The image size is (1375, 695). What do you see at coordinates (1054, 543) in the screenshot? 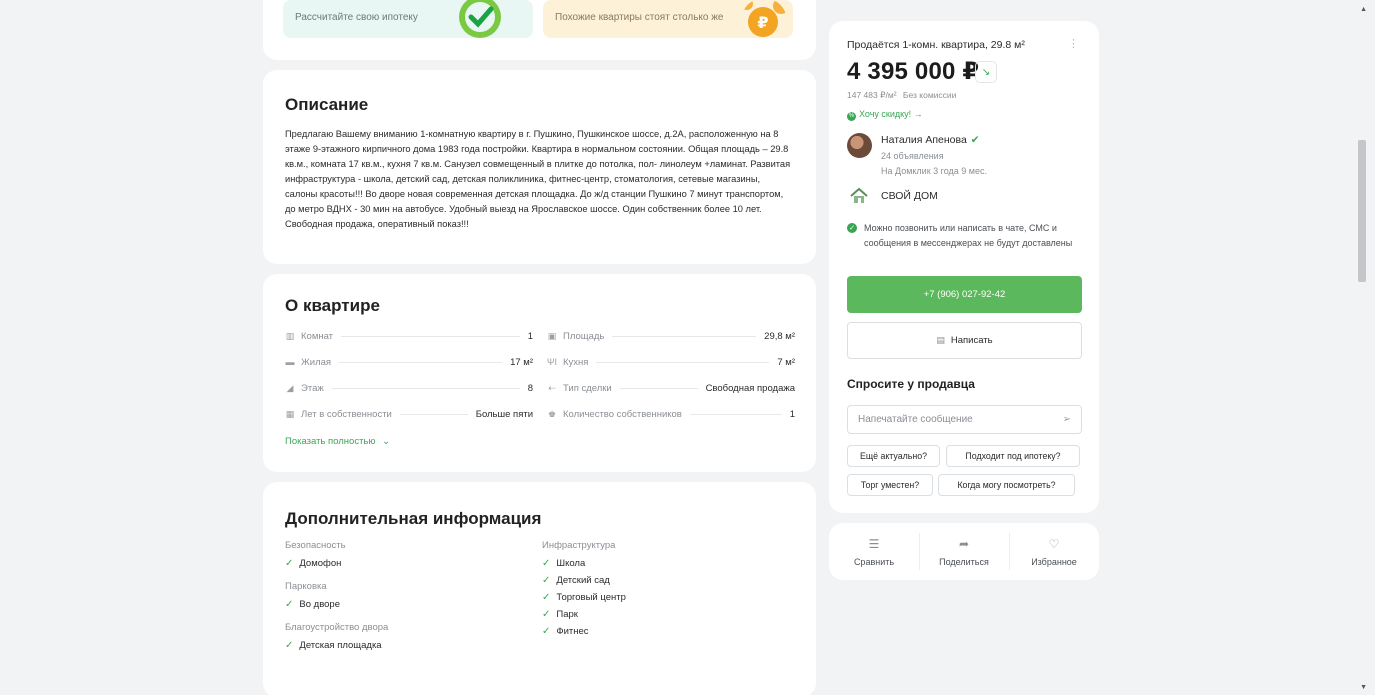
I see `heart-icon: ♡` at bounding box center [1054, 543].